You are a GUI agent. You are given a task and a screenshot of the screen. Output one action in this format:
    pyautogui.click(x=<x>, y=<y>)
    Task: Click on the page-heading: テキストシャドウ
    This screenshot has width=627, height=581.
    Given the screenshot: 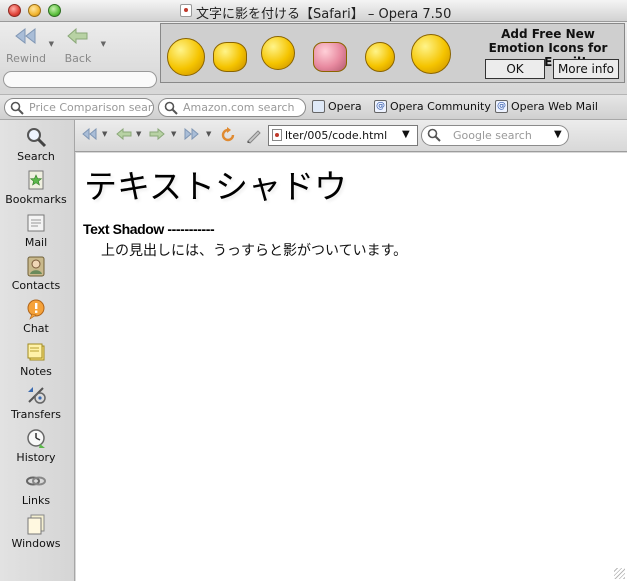 What is the action you would take?
    pyautogui.click(x=216, y=186)
    